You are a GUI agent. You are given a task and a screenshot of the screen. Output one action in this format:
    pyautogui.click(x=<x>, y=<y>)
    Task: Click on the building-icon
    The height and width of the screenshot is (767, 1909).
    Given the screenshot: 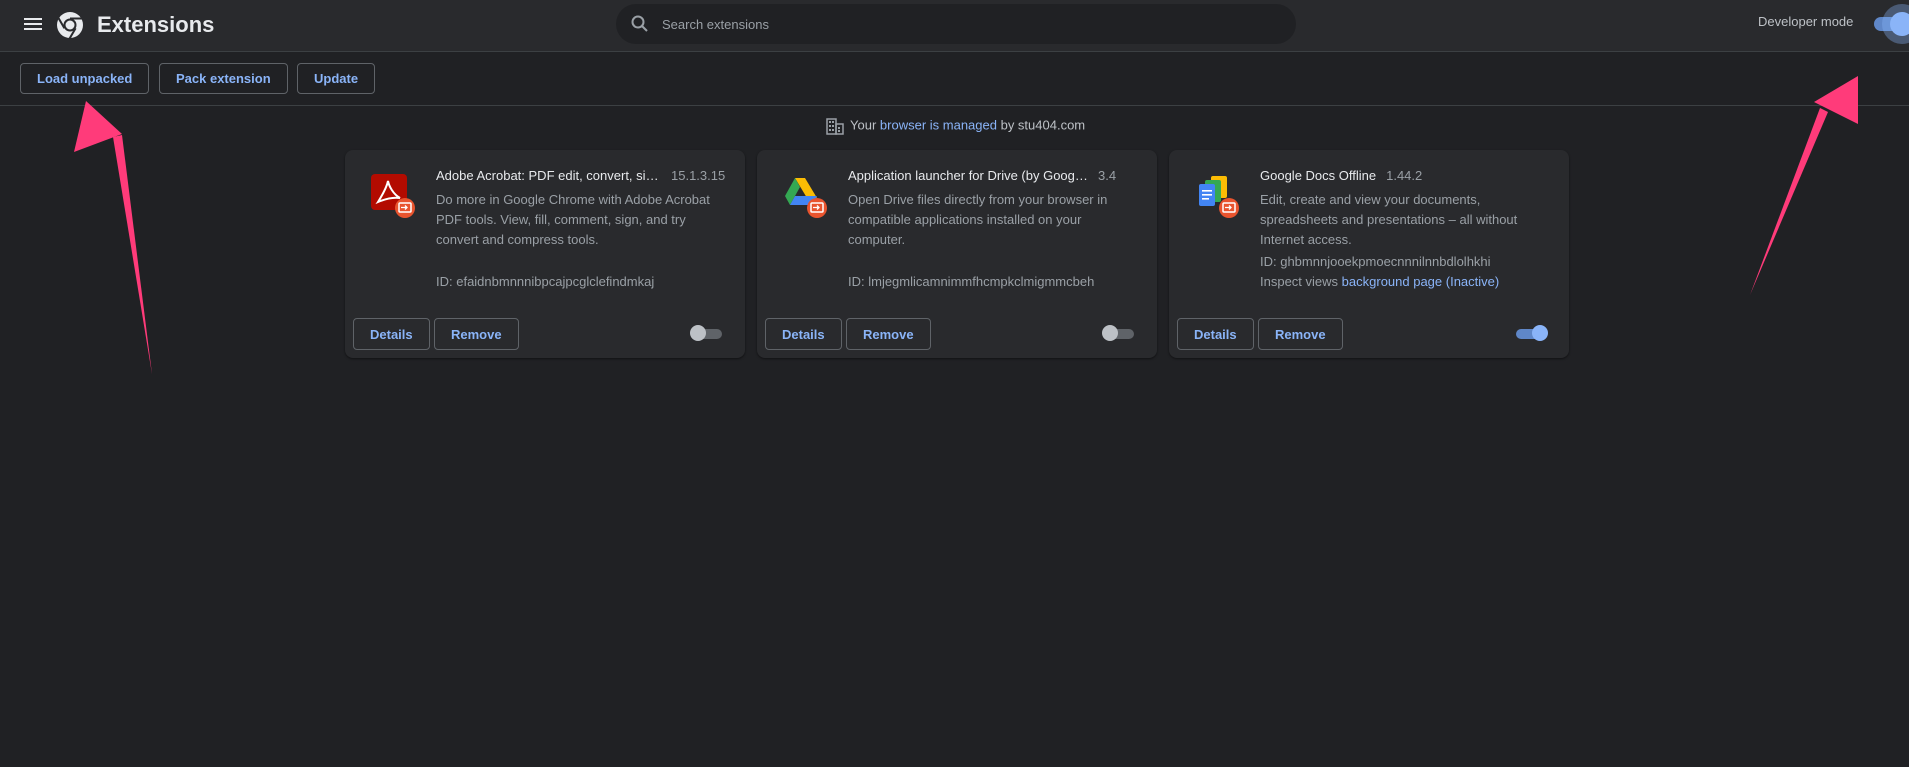 What is the action you would take?
    pyautogui.click(x=835, y=126)
    